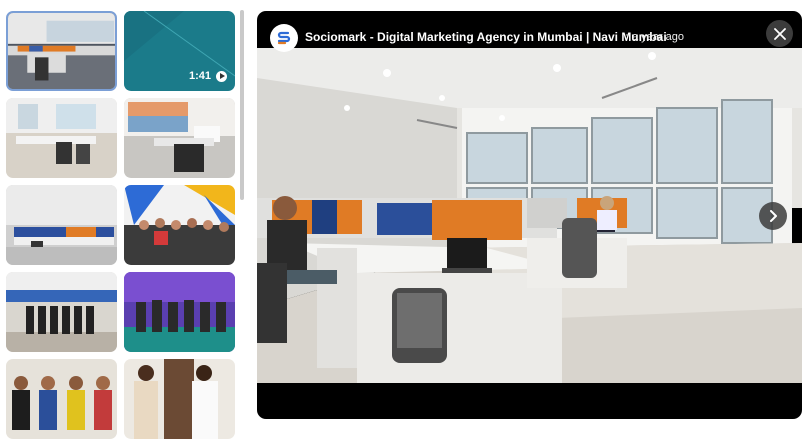  Describe the element at coordinates (221, 76) in the screenshot. I see `play-icon` at that location.